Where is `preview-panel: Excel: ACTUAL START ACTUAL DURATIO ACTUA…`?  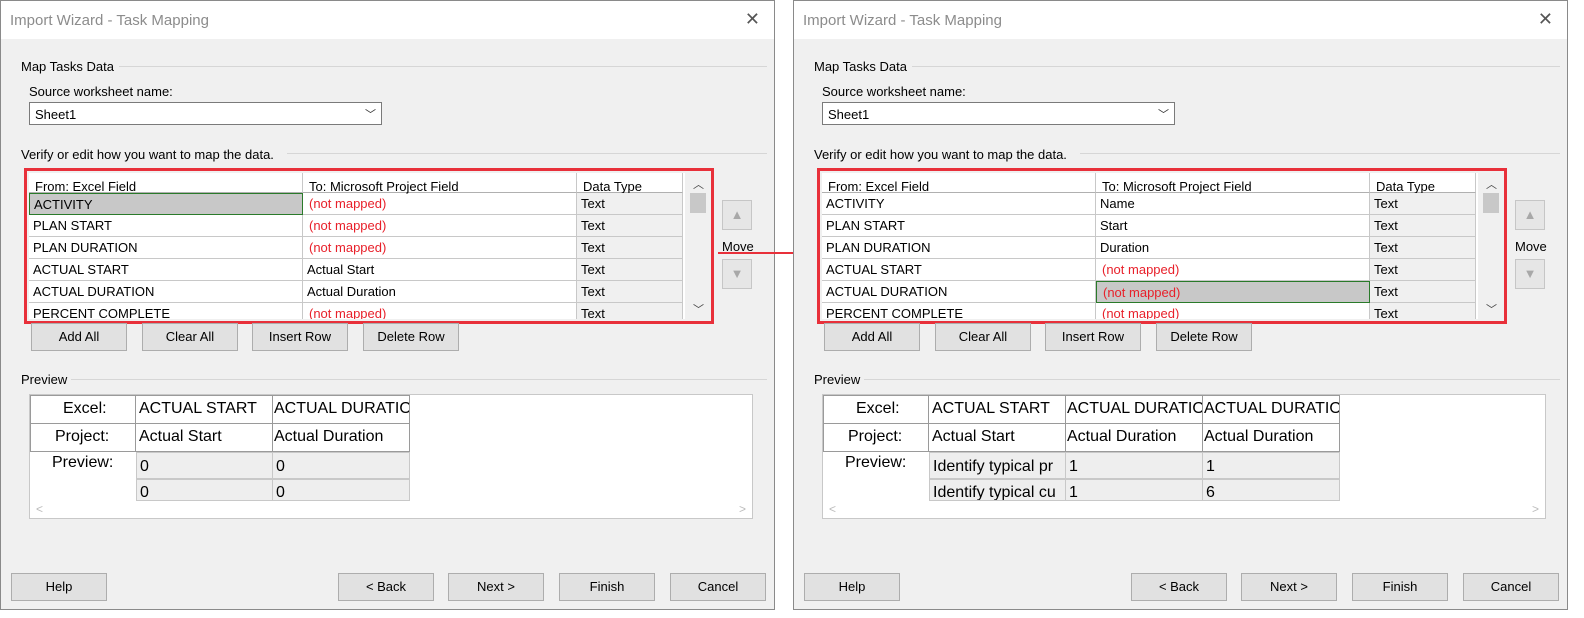 preview-panel: Excel: ACTUAL START ACTUAL DURATIO ACTUA… is located at coordinates (1184, 456).